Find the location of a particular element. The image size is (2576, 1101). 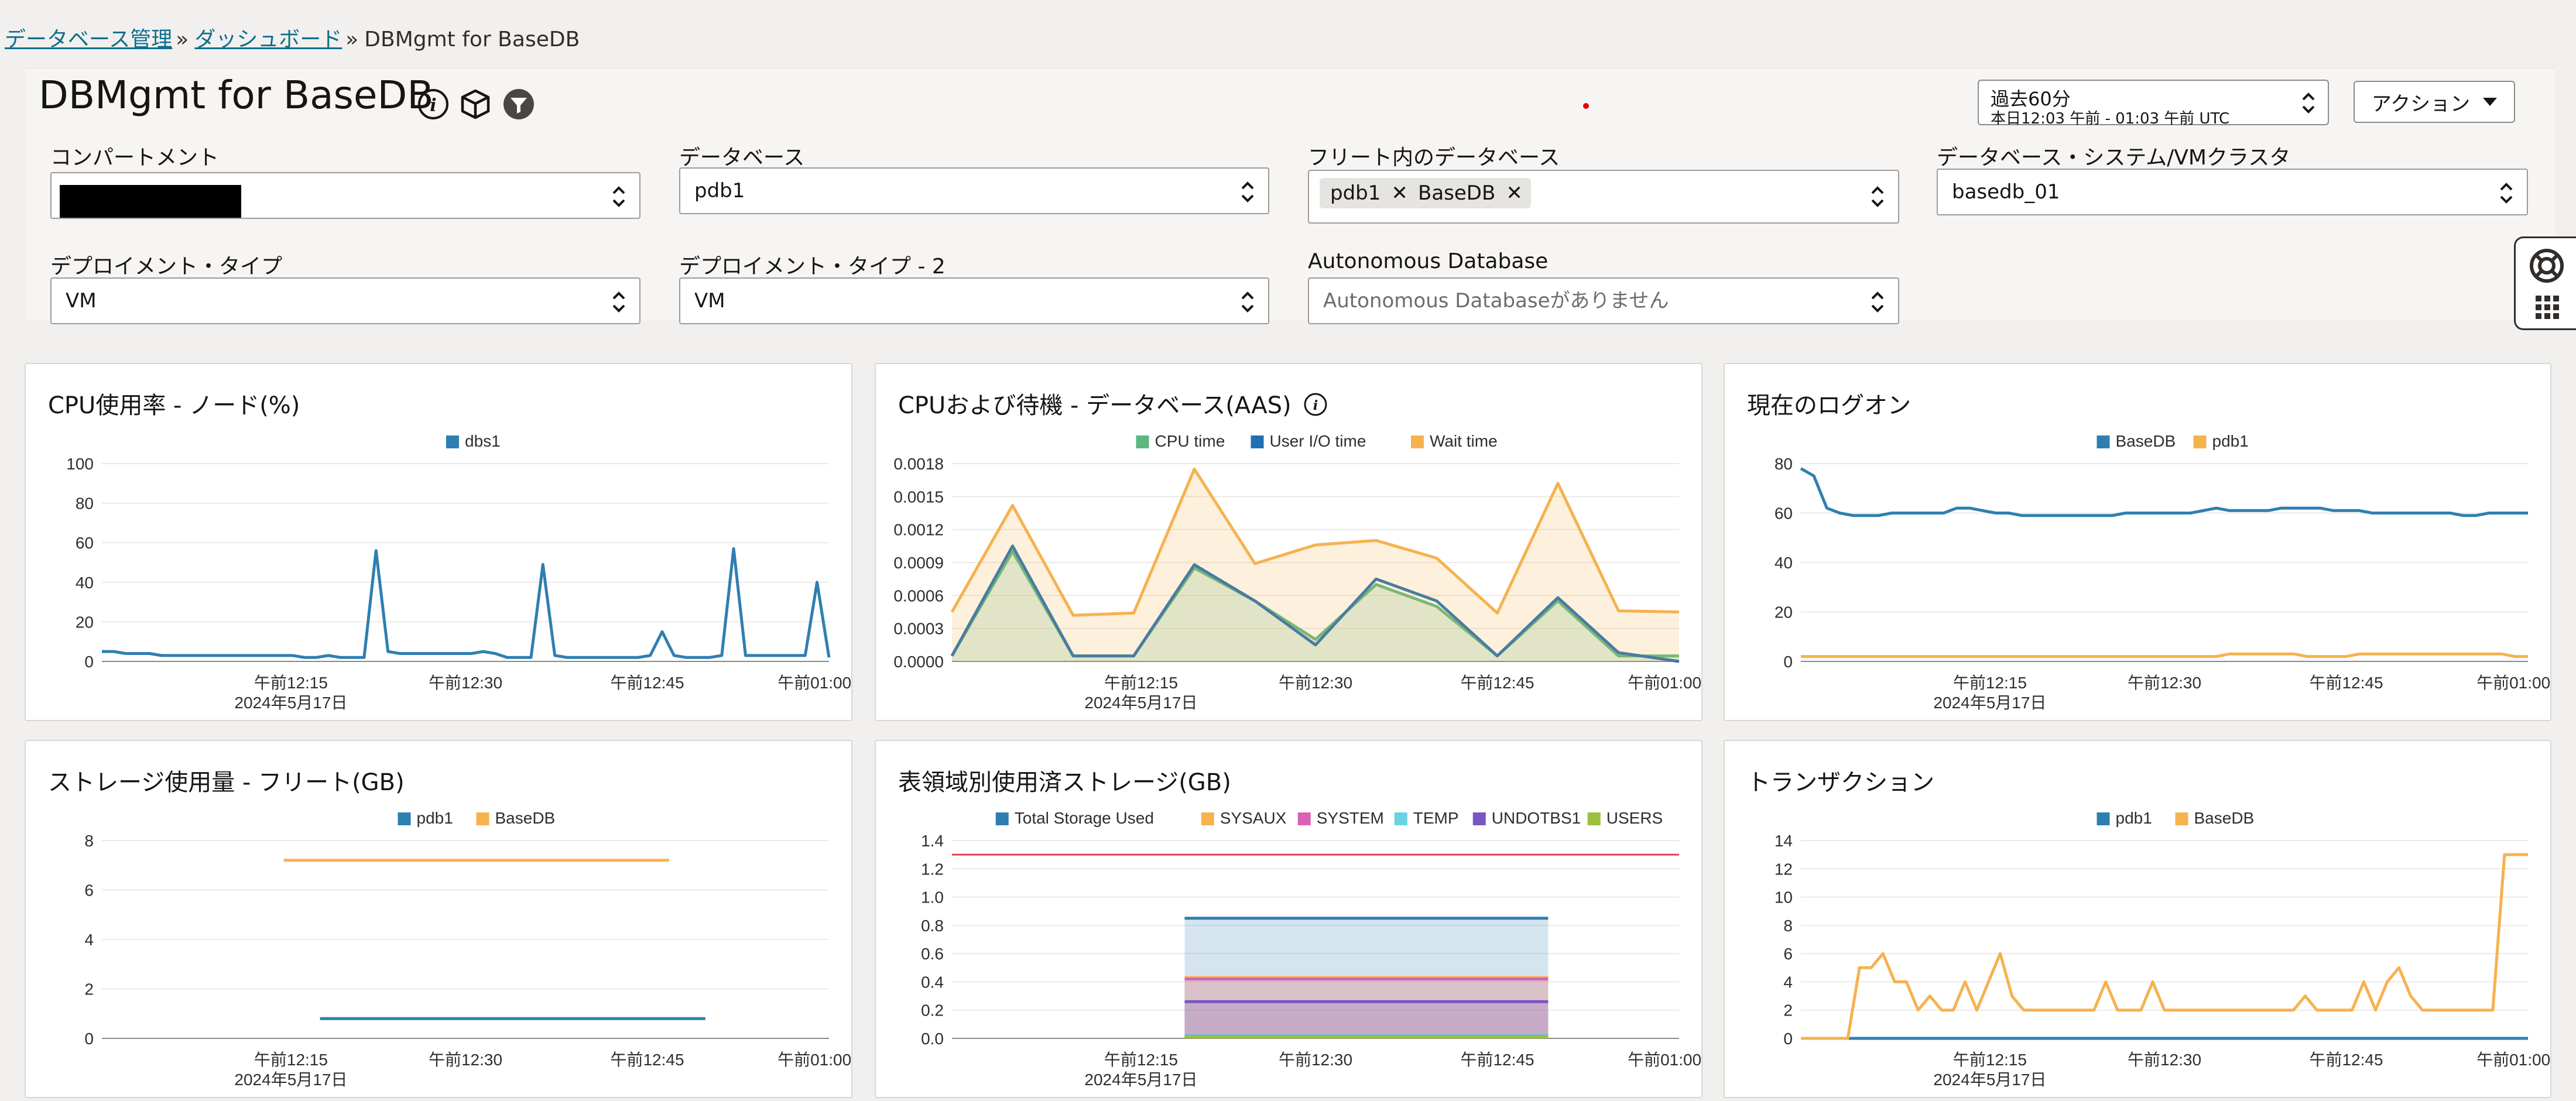

time-range-detail: 本日12:03 午前 - 01:03 午前 UTC is located at coordinates (2110, 119).